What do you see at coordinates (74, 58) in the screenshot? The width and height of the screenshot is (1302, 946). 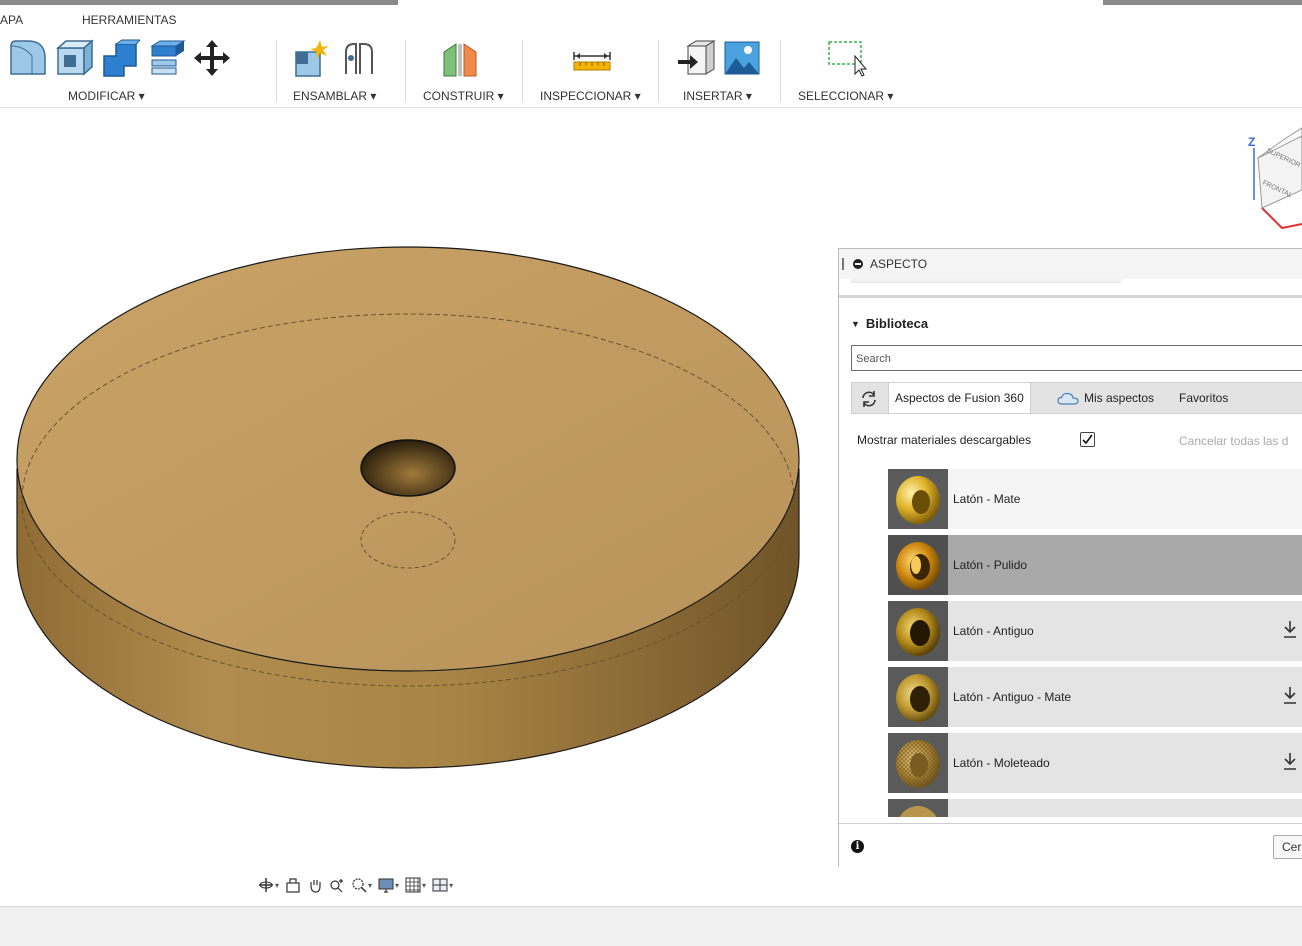 I see `fillet-icon` at bounding box center [74, 58].